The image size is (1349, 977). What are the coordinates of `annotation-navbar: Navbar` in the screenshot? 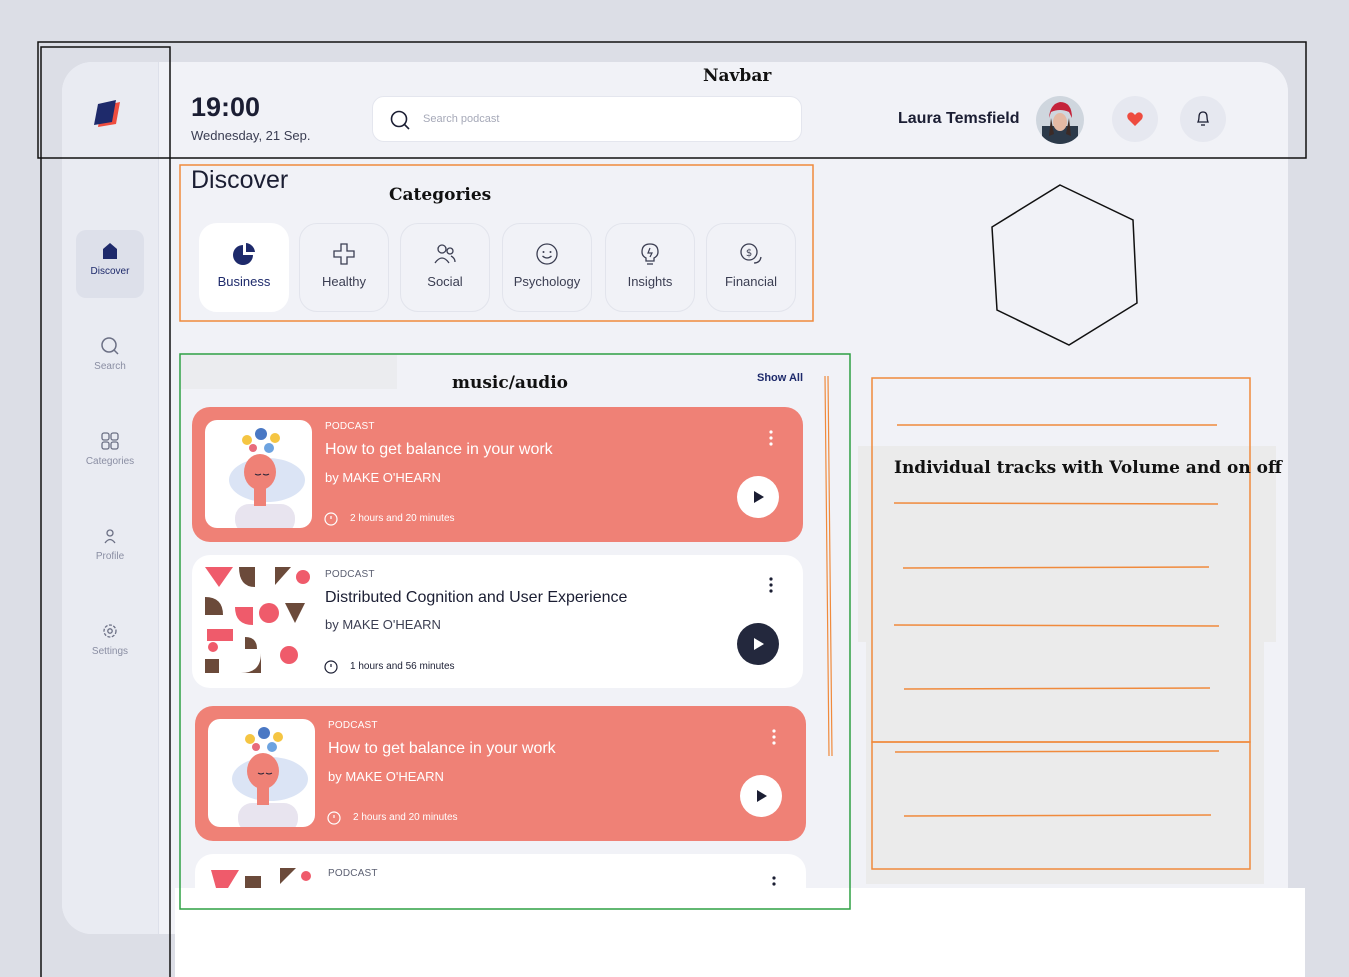 It's located at (737, 76).